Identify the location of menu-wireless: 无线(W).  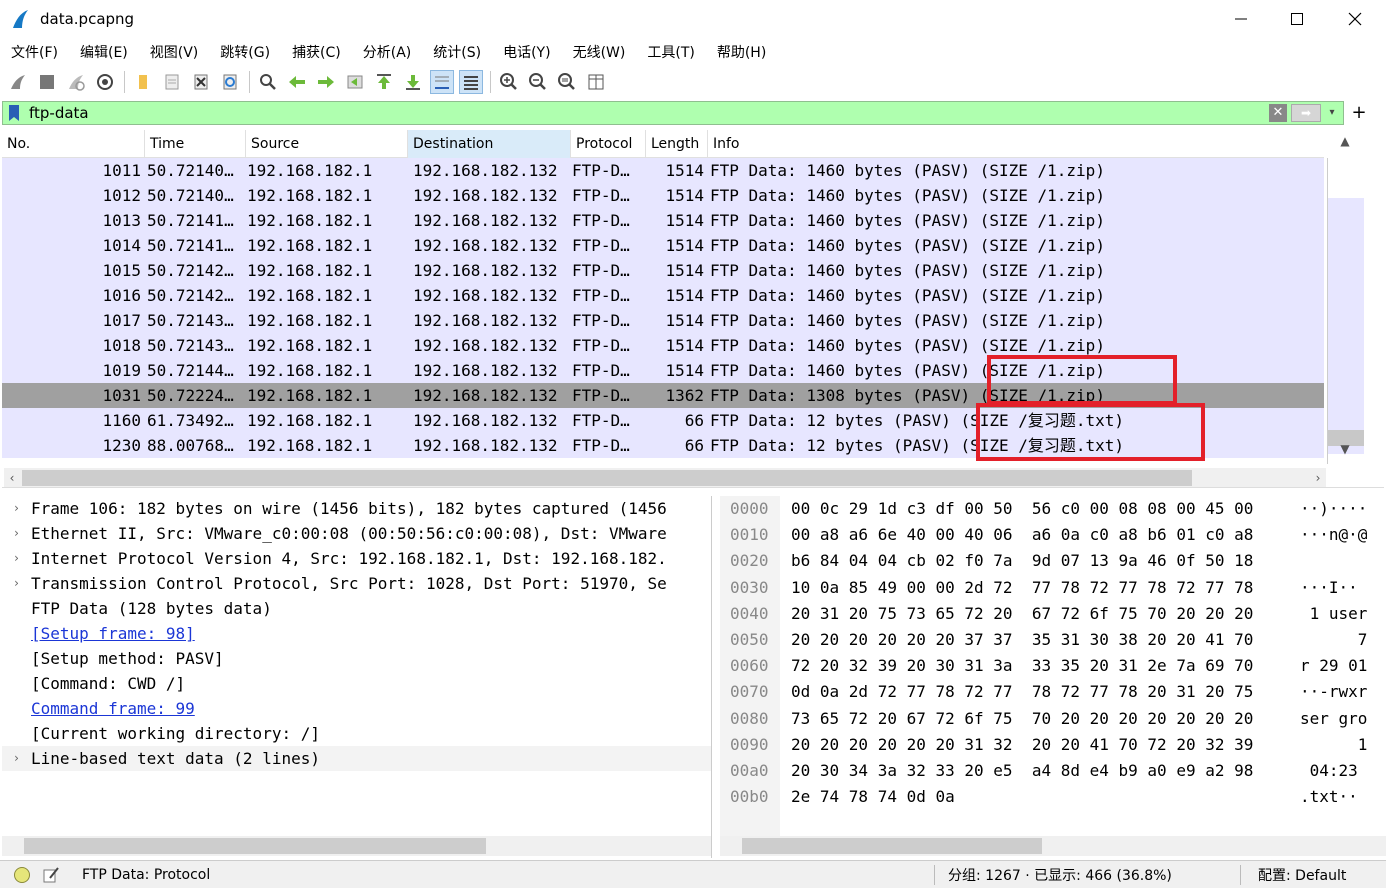
(599, 52).